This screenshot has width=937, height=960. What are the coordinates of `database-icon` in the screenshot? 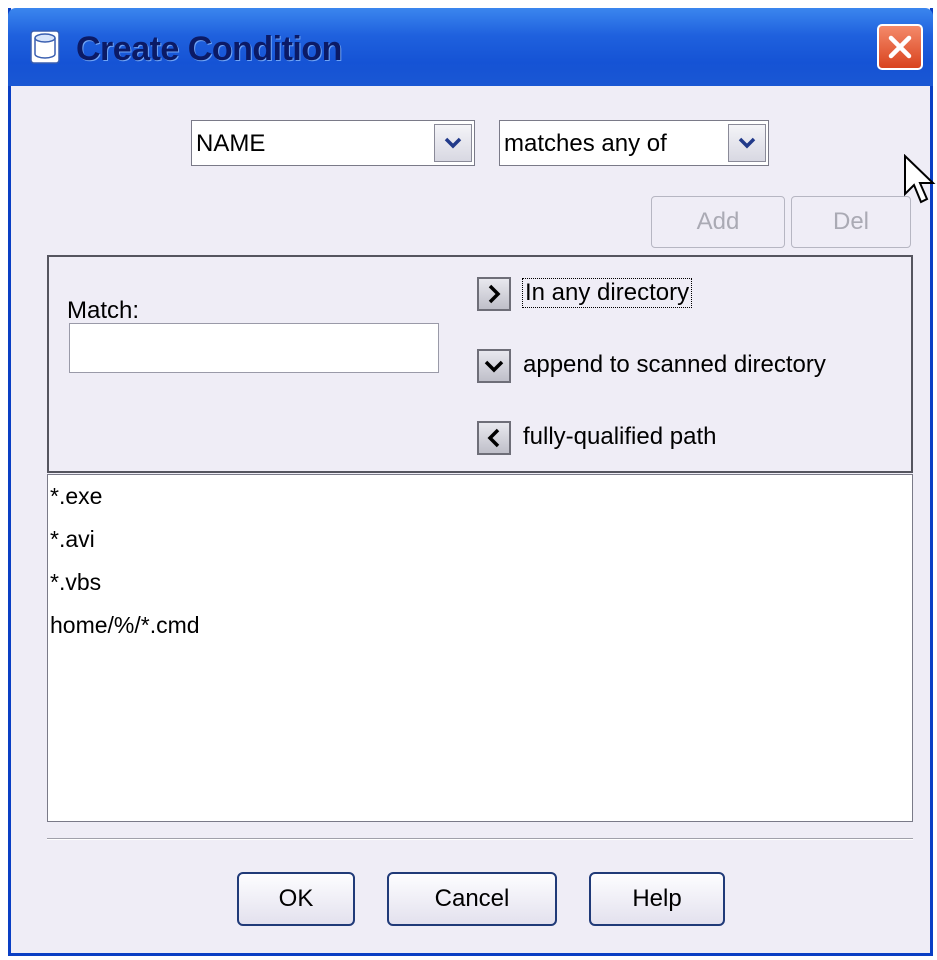 It's located at (45, 47).